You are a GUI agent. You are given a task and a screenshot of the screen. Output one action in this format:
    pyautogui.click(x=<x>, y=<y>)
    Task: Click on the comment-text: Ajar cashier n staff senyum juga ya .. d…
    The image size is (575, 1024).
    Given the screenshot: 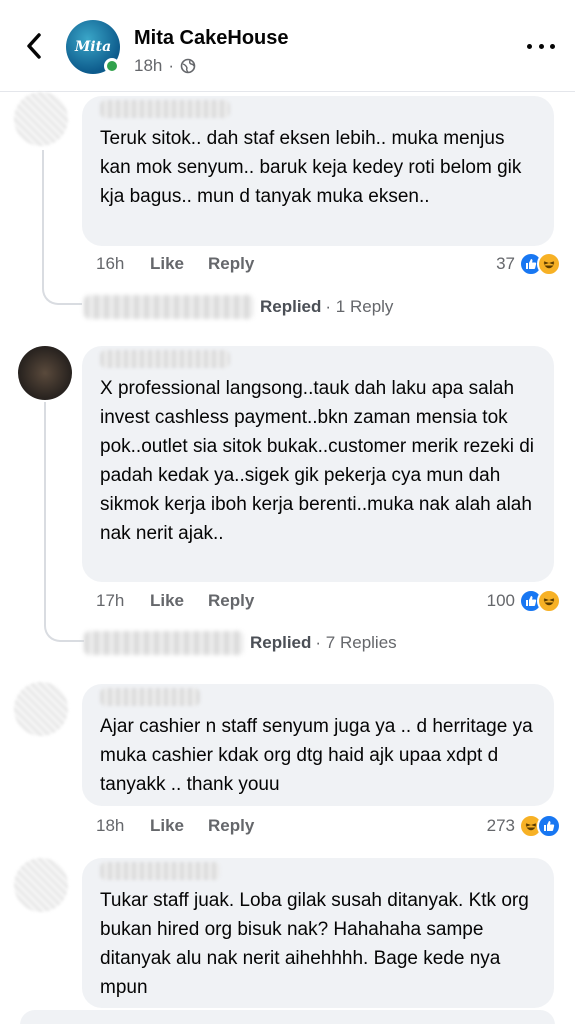 What is the action you would take?
    pyautogui.click(x=319, y=755)
    